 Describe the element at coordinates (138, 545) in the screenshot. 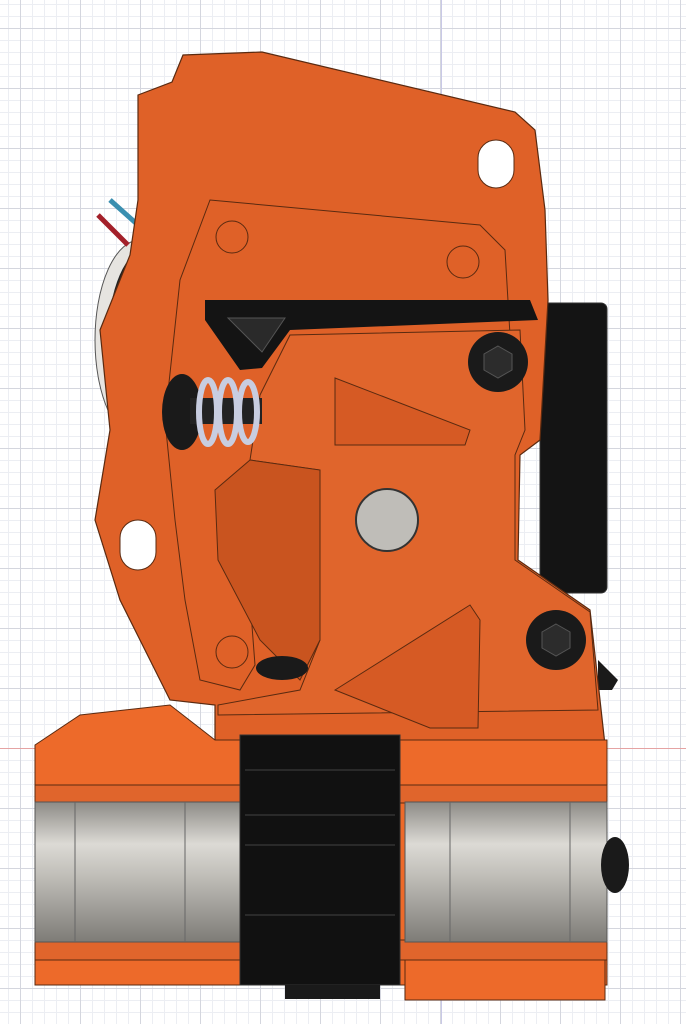

I see `mount-hole-left` at that location.